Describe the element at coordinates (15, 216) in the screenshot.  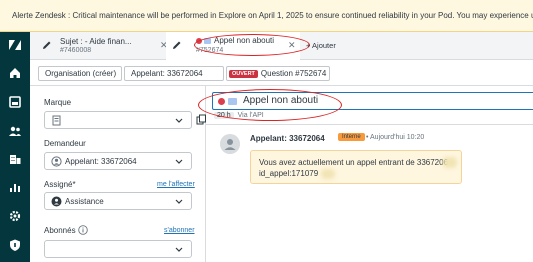
I see `admin-gear-icon` at that location.